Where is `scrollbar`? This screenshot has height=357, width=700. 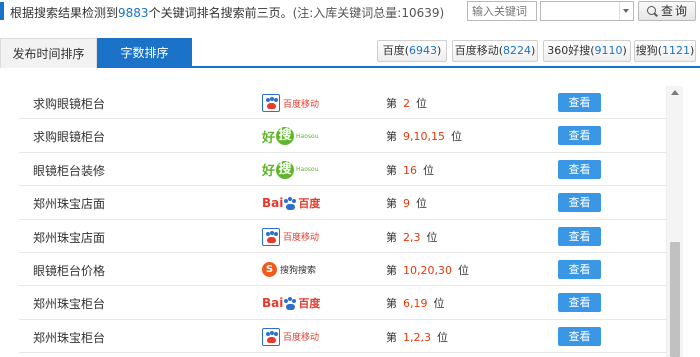 scrollbar is located at coordinates (674, 221).